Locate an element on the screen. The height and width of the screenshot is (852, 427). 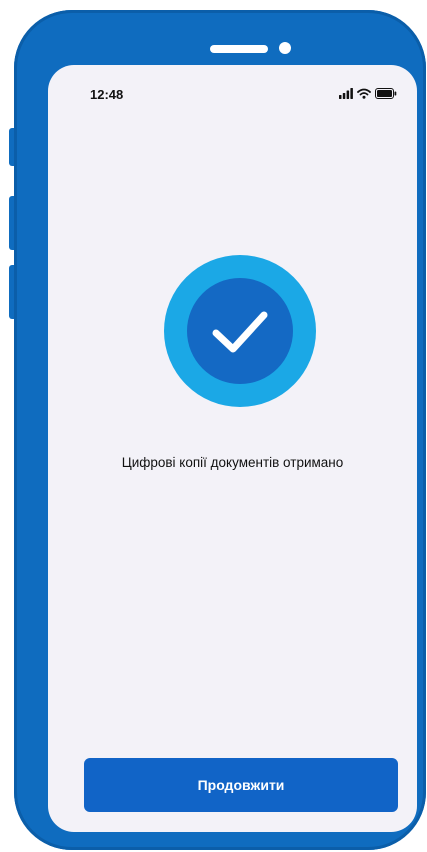
status-icons is located at coordinates (368, 93).